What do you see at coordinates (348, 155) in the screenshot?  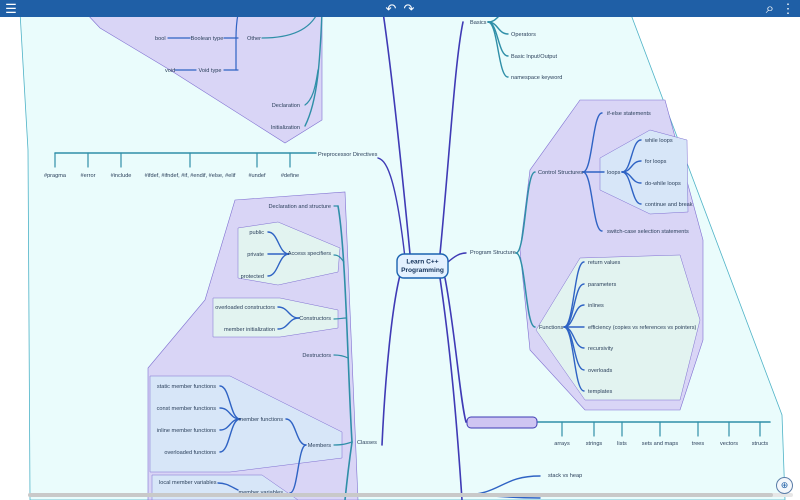 I see `topic-preprocessor-directives: Preprocessor Directives` at bounding box center [348, 155].